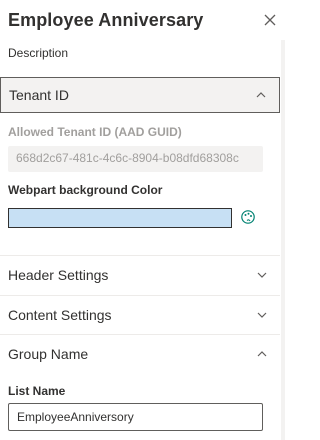 This screenshot has height=440, width=320. I want to click on section-group-name: Group Name, so click(140, 354).